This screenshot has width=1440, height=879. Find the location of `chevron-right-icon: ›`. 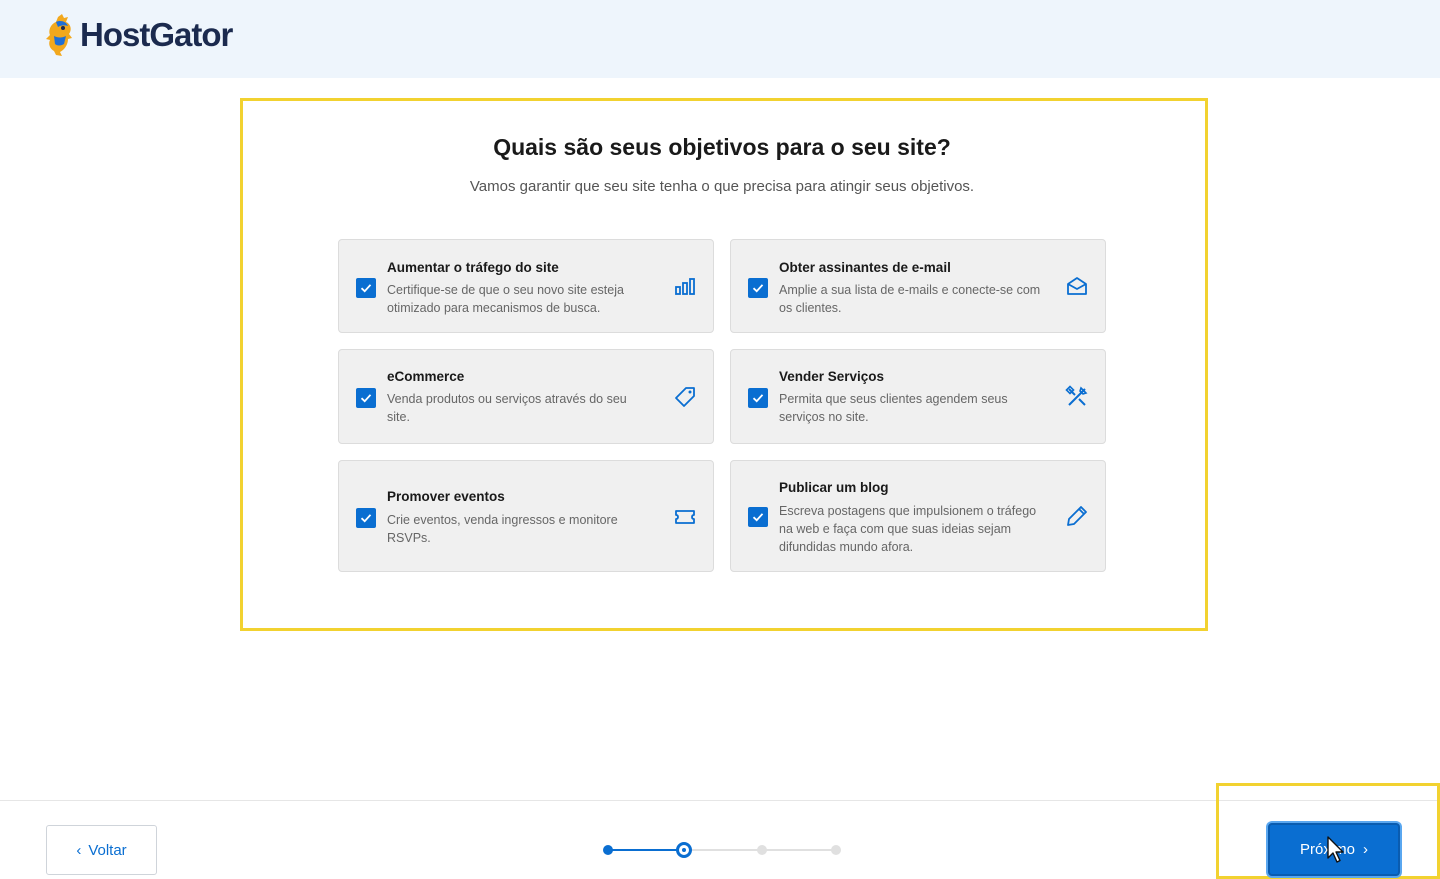

chevron-right-icon: › is located at coordinates (1365, 849).